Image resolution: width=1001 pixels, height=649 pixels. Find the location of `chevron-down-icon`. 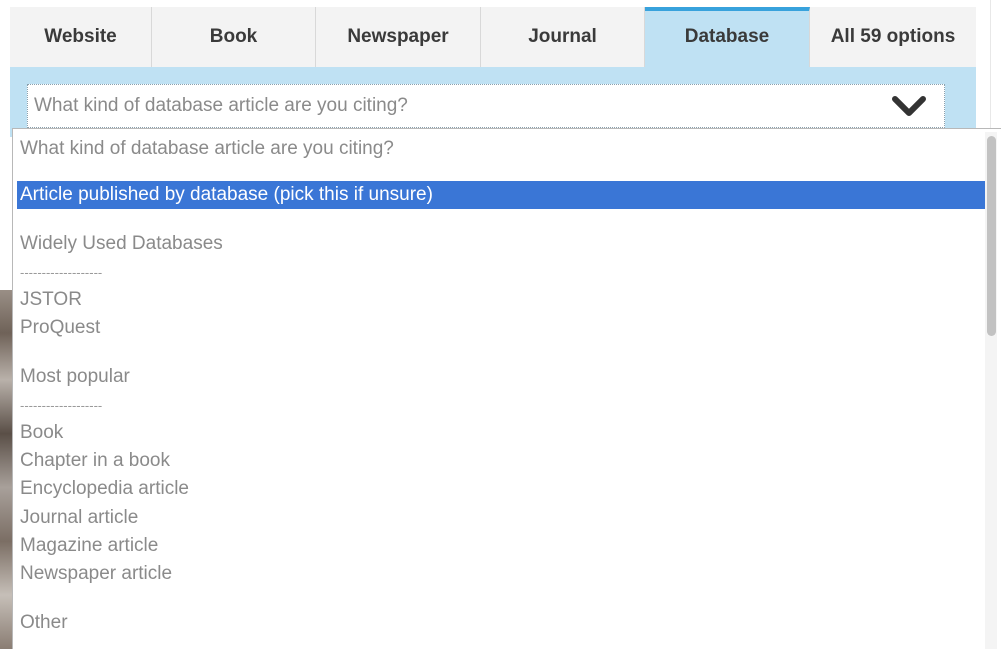

chevron-down-icon is located at coordinates (909, 107).